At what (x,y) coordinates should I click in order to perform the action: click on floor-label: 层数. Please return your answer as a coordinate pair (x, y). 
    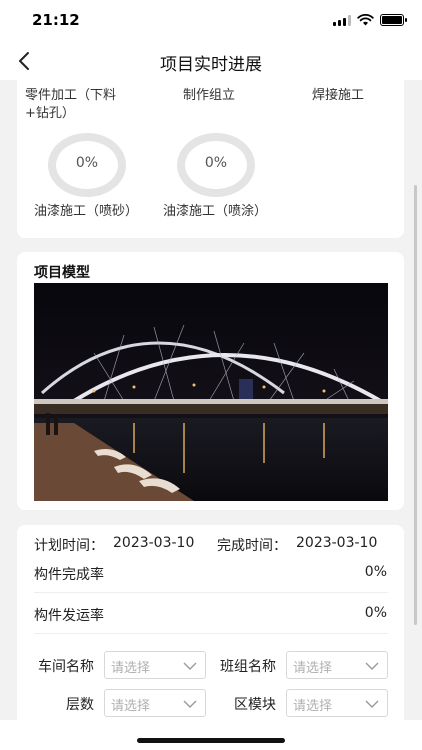
    Looking at the image, I should click on (80, 705).